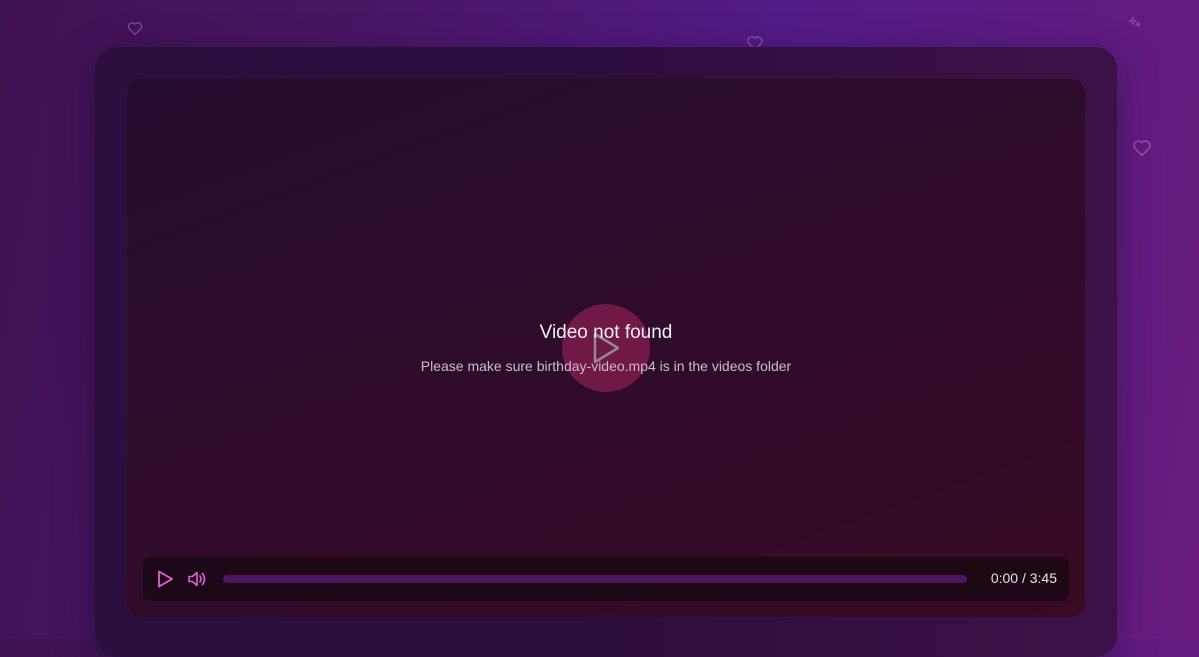 The width and height of the screenshot is (1199, 657). Describe the element at coordinates (1135, 23) in the screenshot. I see `sparkle-icon` at that location.